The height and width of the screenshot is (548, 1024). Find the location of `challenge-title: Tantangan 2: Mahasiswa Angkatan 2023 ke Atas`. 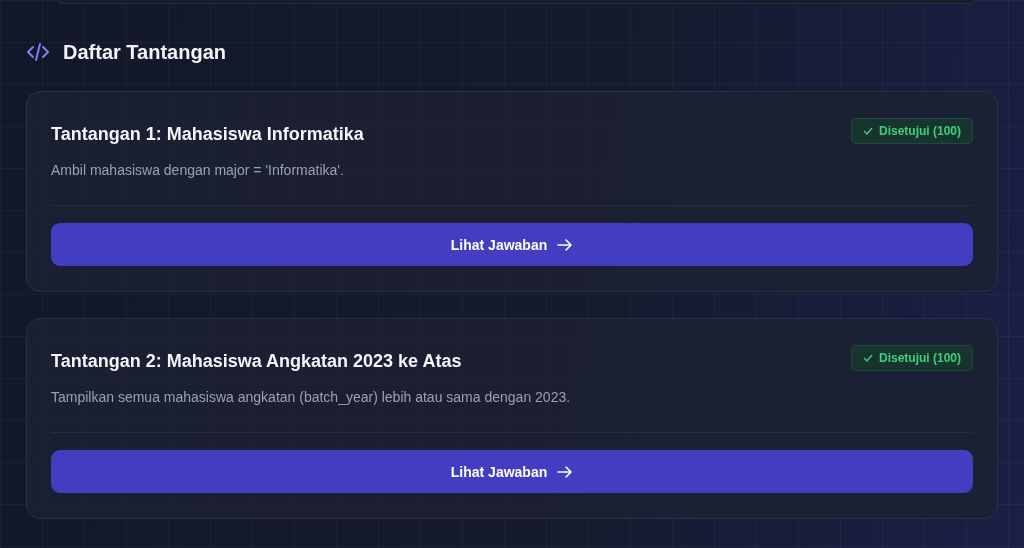

challenge-title: Tantangan 2: Mahasiswa Angkatan 2023 ke Atas is located at coordinates (256, 361).